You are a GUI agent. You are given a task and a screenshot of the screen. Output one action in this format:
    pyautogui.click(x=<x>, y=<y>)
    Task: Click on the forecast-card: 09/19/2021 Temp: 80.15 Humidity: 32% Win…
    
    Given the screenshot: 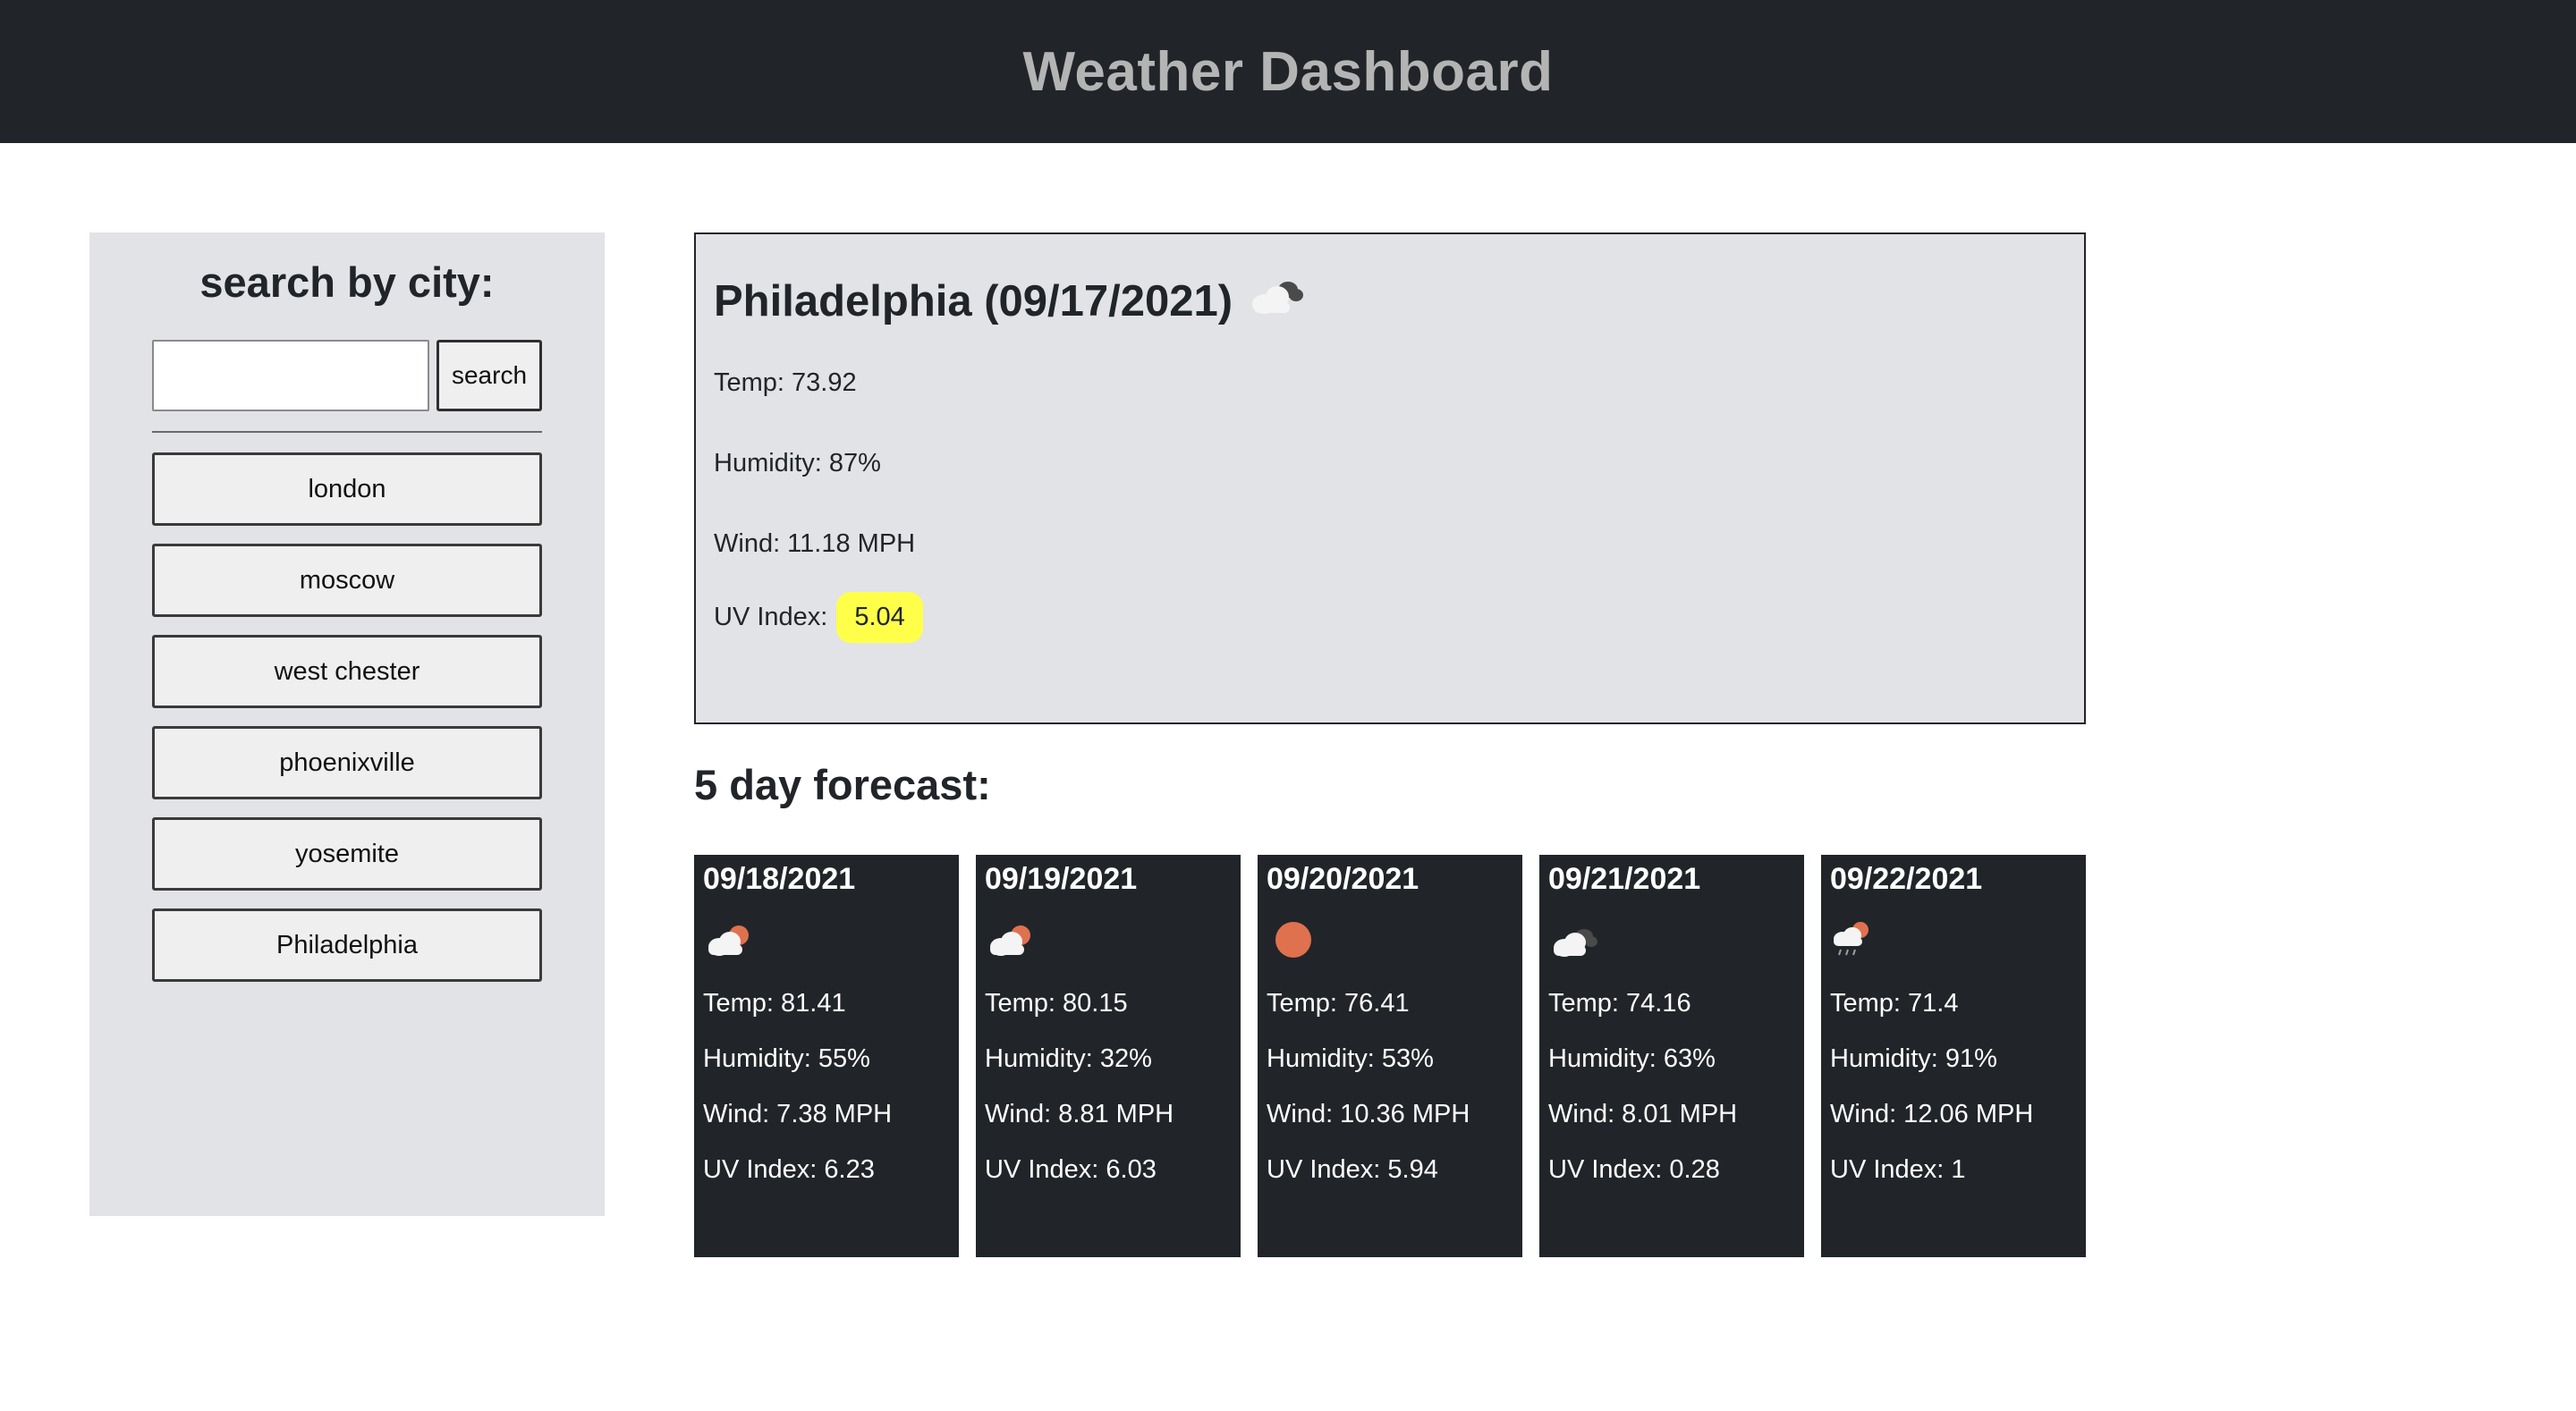 What is the action you would take?
    pyautogui.click(x=1108, y=1056)
    